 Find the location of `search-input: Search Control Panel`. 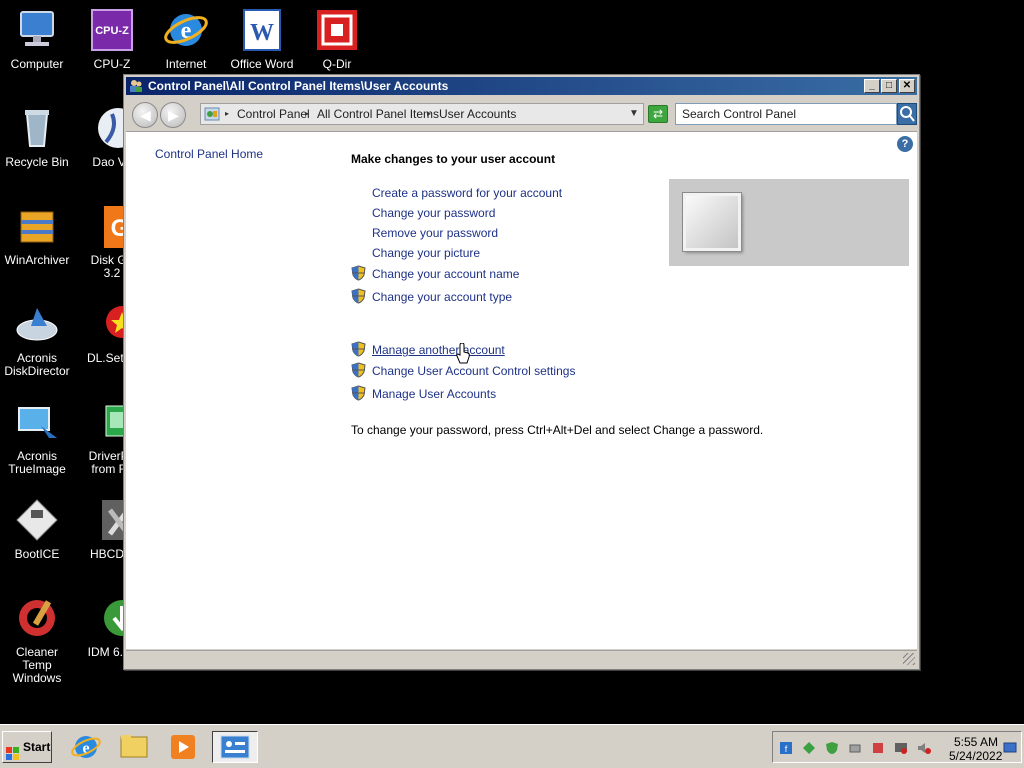

search-input: Search Control Panel is located at coordinates (786, 114).